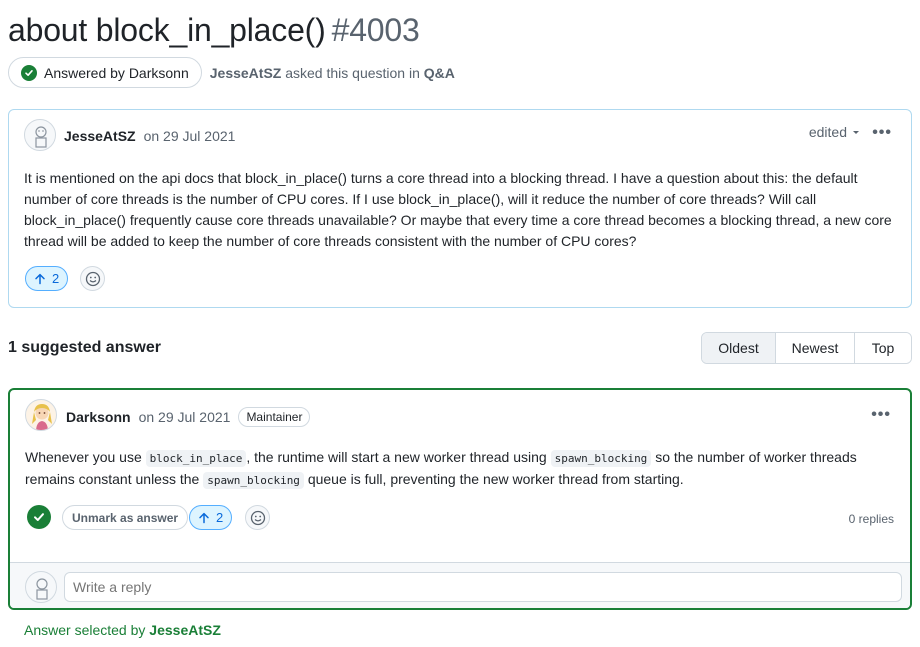 The width and height of the screenshot is (920, 647). Describe the element at coordinates (739, 348) in the screenshot. I see `sort-oldest-button: Oldest` at that location.